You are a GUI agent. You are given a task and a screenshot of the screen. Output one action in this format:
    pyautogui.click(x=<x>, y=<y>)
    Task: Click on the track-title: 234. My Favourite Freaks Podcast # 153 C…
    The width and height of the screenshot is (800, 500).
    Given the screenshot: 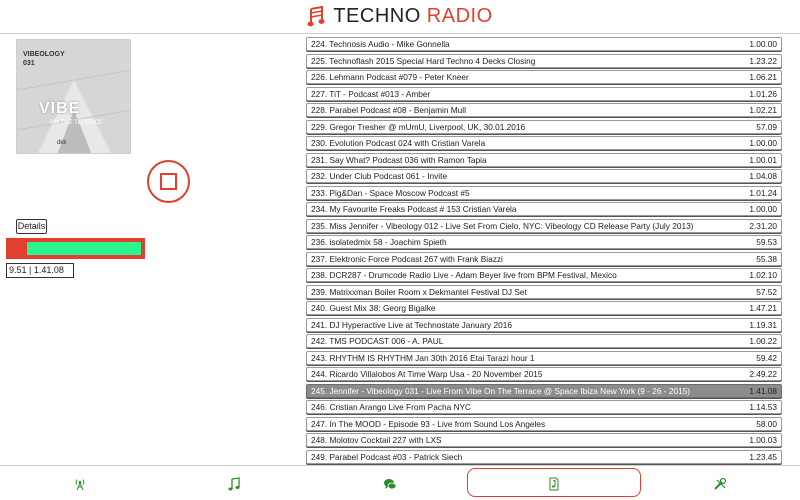 What is the action you would take?
    pyautogui.click(x=414, y=209)
    